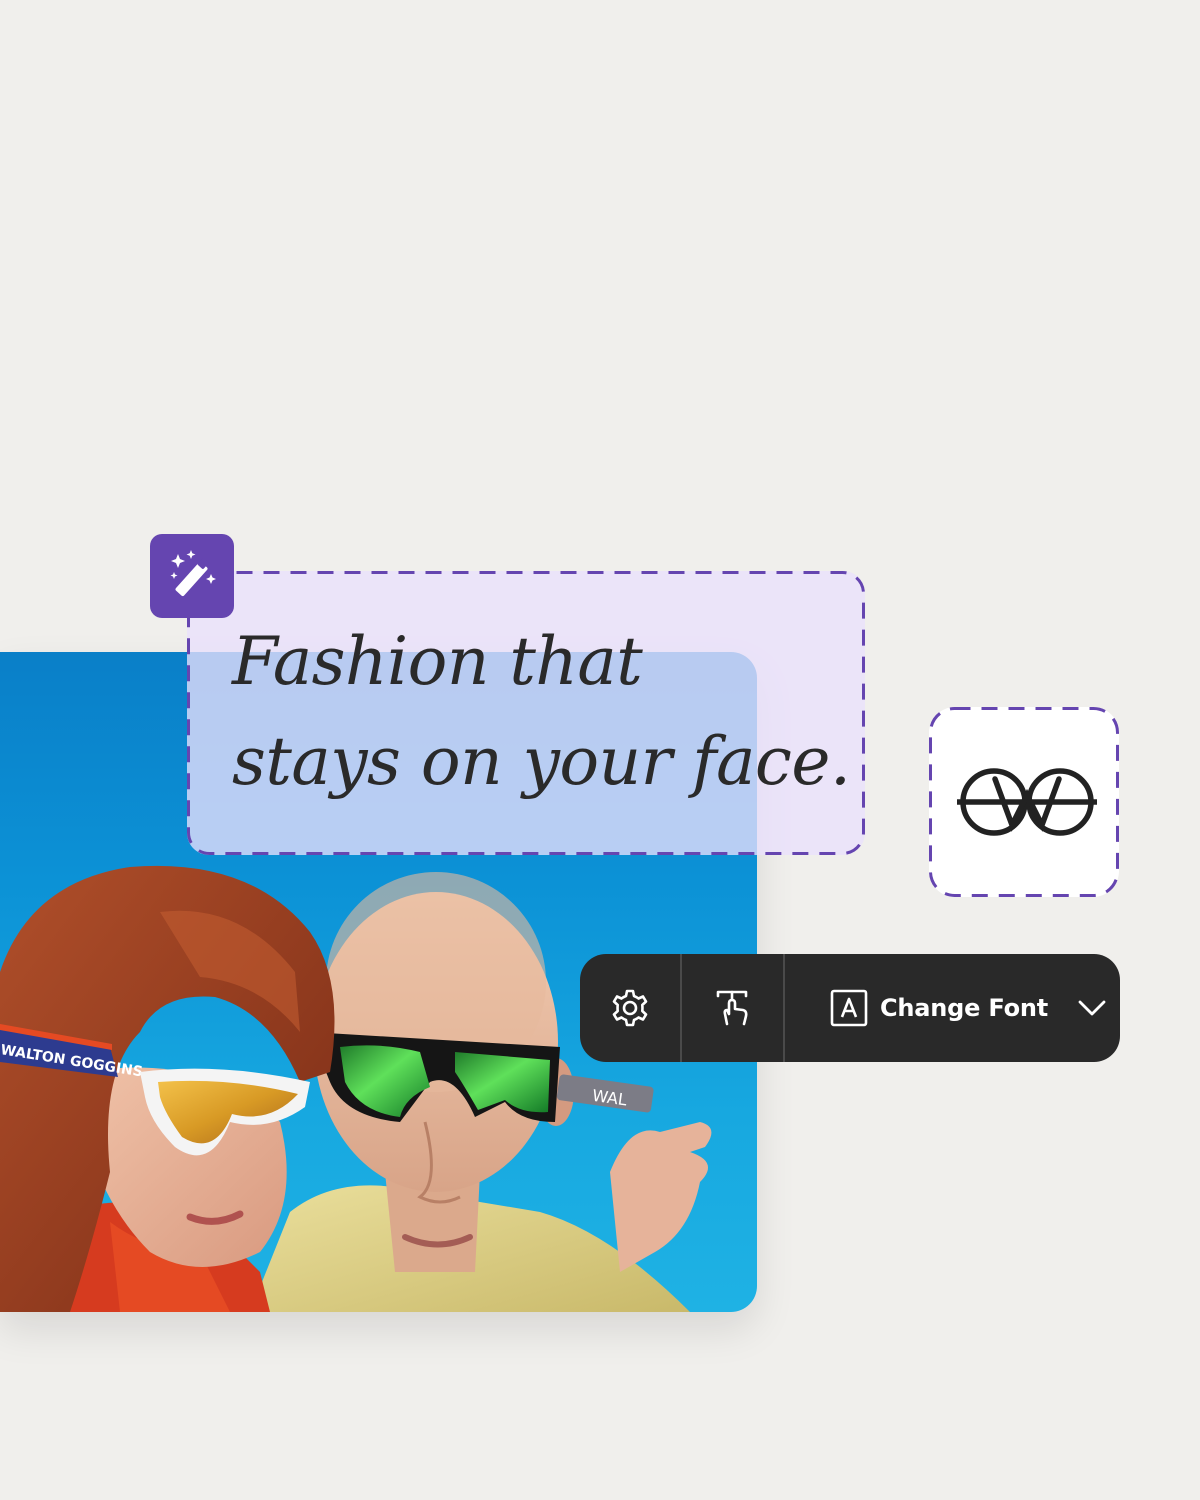 The height and width of the screenshot is (1500, 1200). I want to click on change-font-label: Change Font, so click(964, 1008).